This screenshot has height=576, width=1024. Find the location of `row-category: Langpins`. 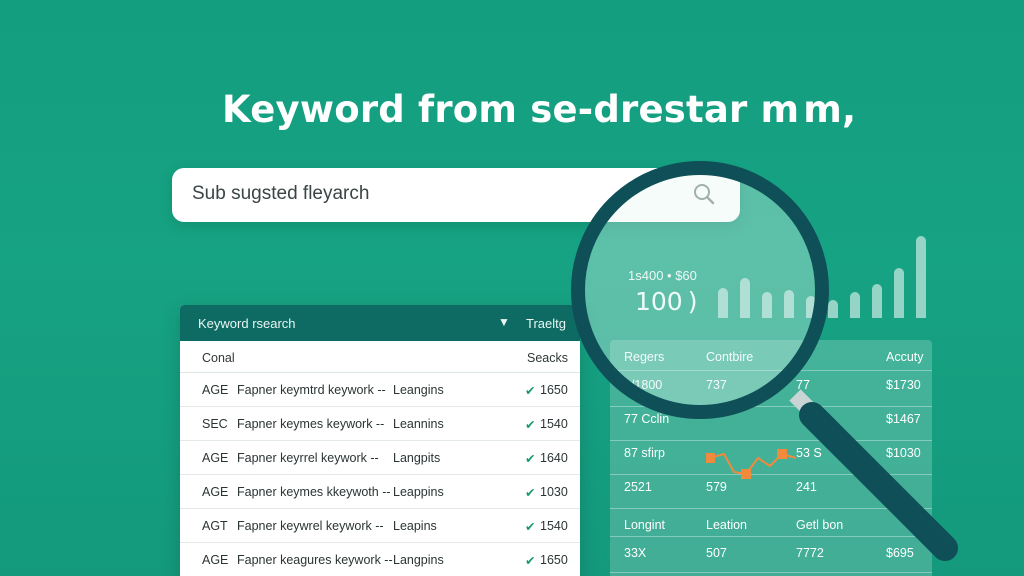

row-category: Langpins is located at coordinates (418, 560).